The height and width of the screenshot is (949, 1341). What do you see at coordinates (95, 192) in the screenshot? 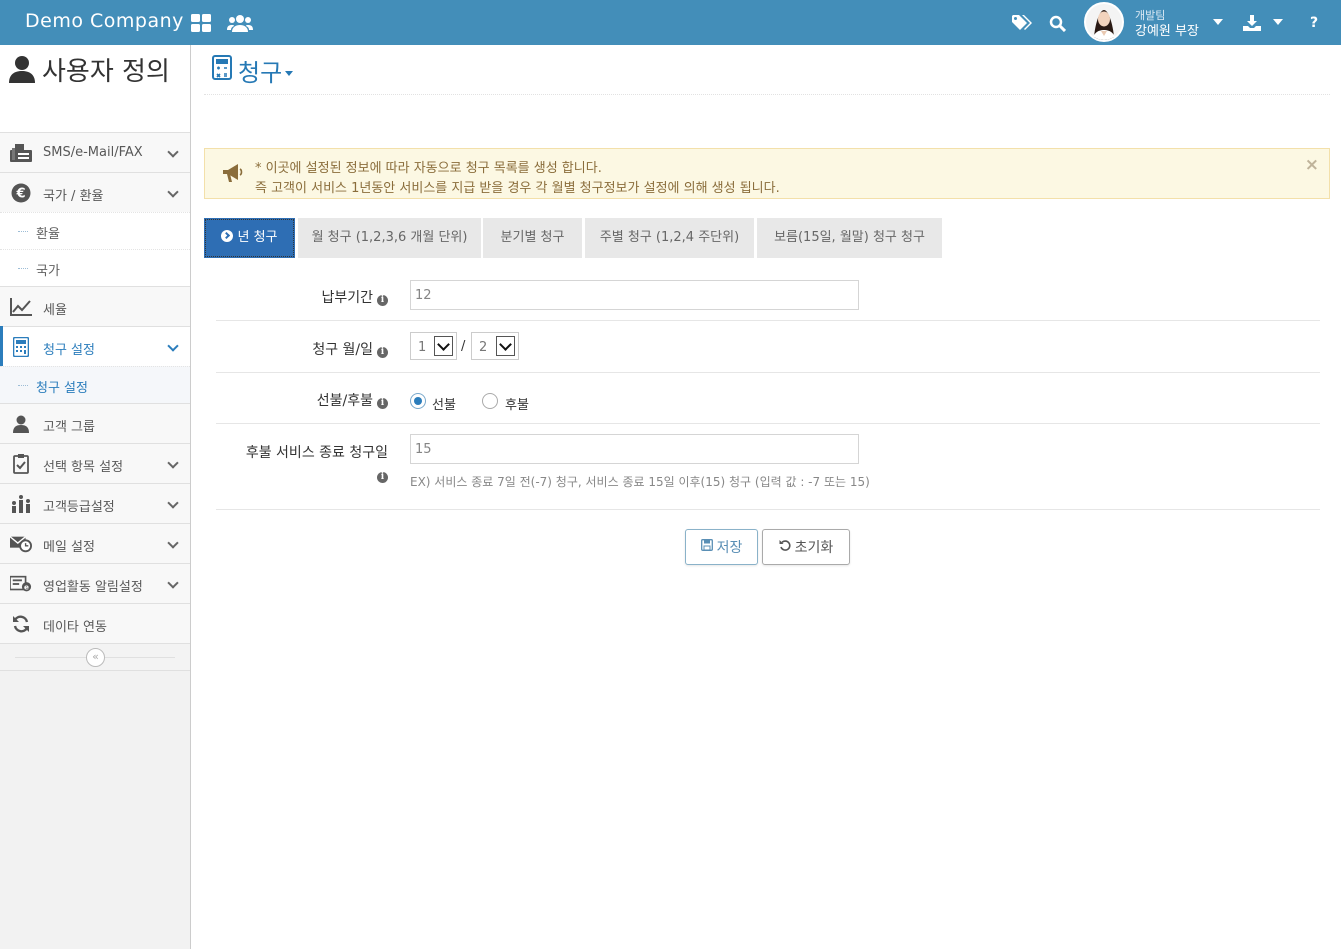
I see `sidebar-item-country-rate: € 국가 / 환율` at bounding box center [95, 192].